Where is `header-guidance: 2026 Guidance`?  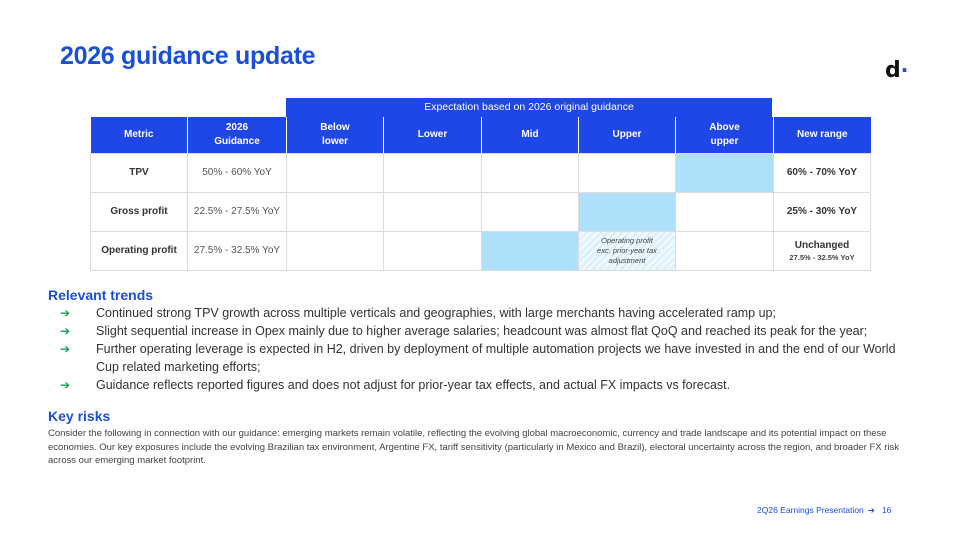 header-guidance: 2026 Guidance is located at coordinates (237, 135).